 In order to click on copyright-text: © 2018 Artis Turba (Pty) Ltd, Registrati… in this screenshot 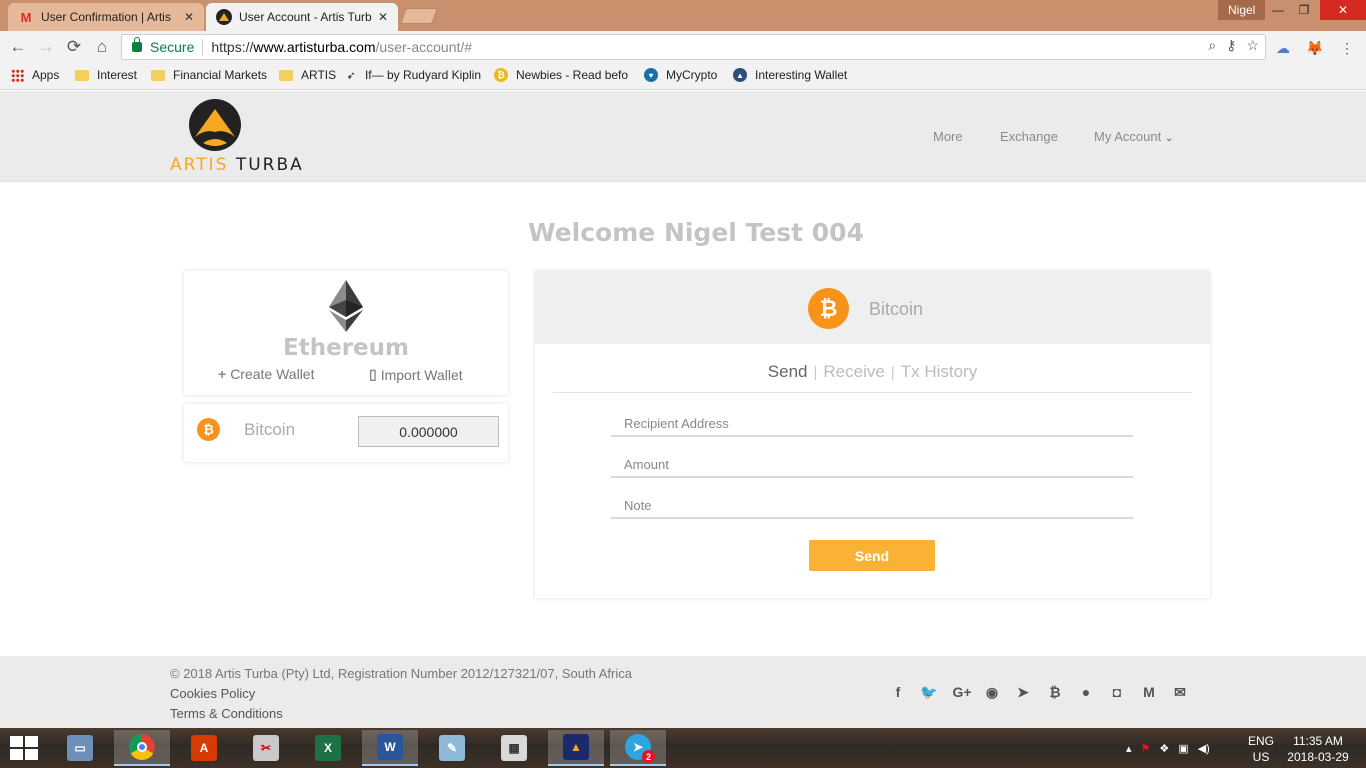, I will do `click(401, 673)`.